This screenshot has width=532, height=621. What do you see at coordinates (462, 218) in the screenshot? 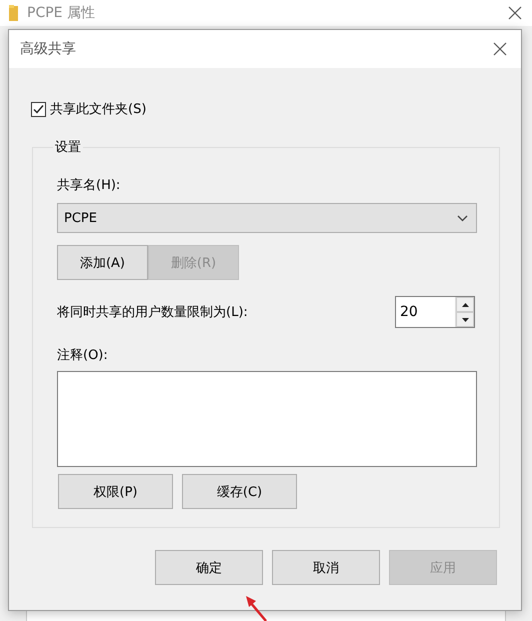
I see `chevron-down-icon` at bounding box center [462, 218].